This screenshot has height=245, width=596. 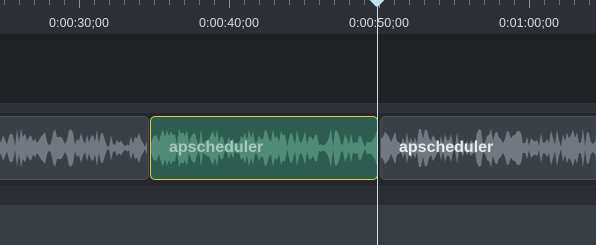 I want to click on audio-clip-right: apscheduler, so click(x=488, y=148).